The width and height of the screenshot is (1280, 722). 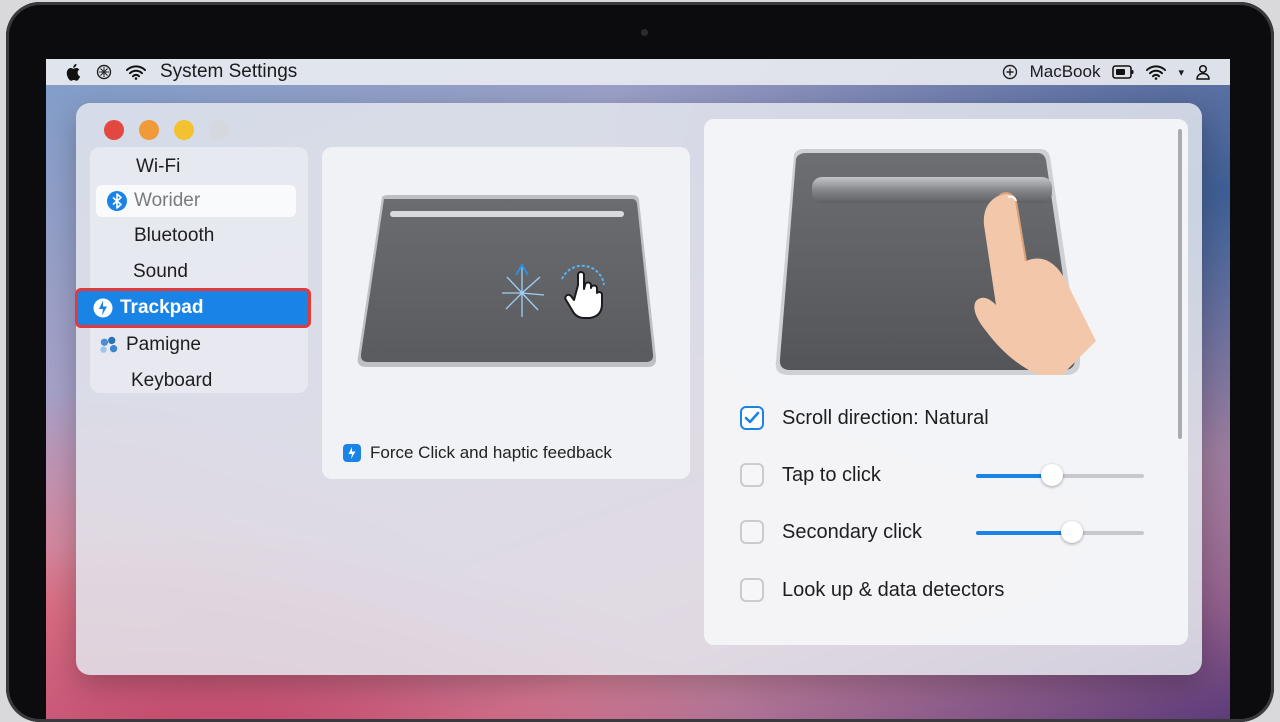 I want to click on option-label: Scroll direction: Natural, so click(x=885, y=417).